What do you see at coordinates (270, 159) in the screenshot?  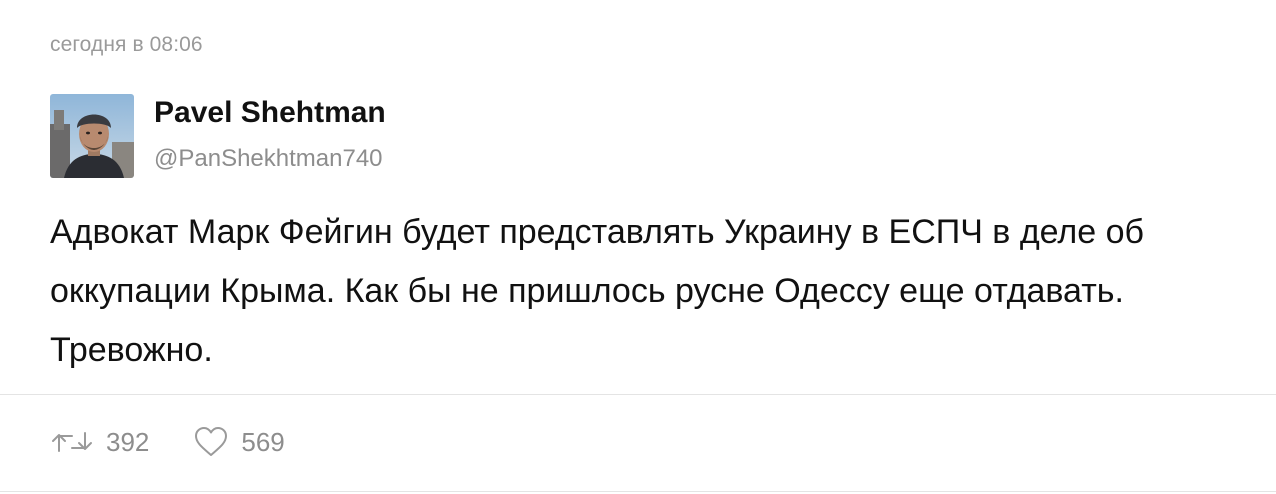 I see `author-handle: @PanShekhtman740` at bounding box center [270, 159].